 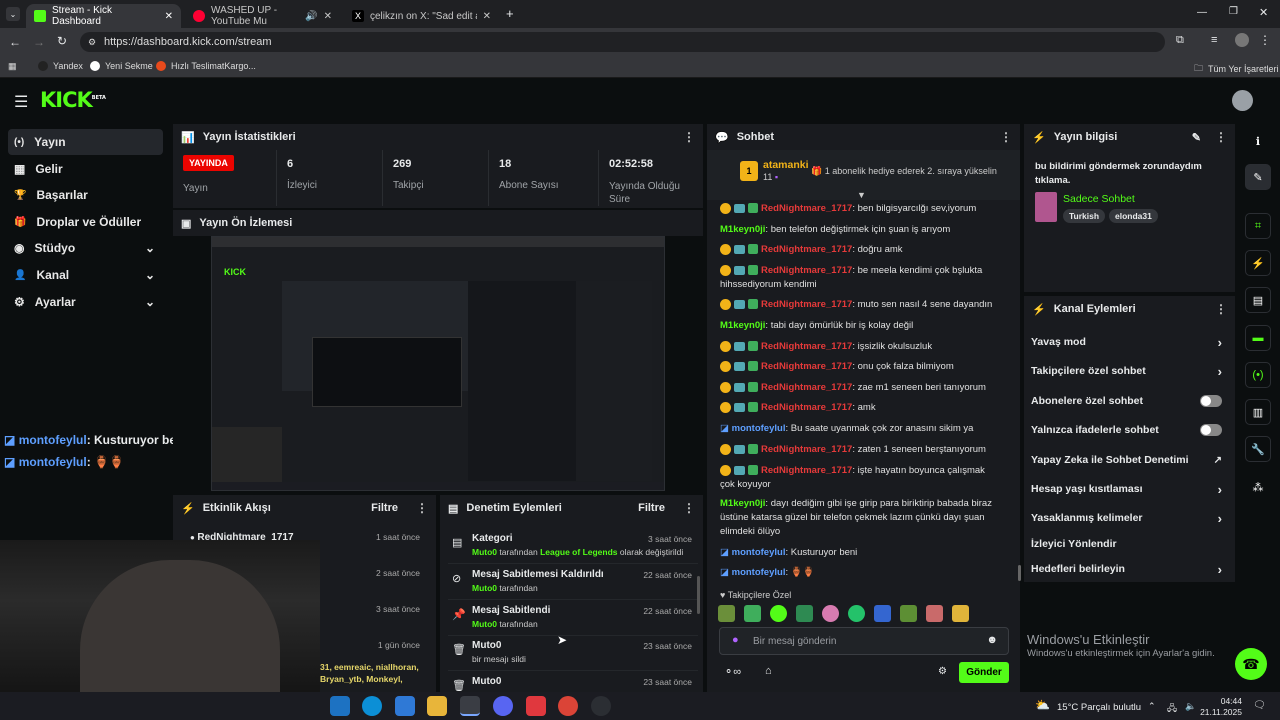 What do you see at coordinates (1128, 371) in the screenshot?
I see `action-followers-only: Takipçilere özel sohbet ›` at bounding box center [1128, 371].